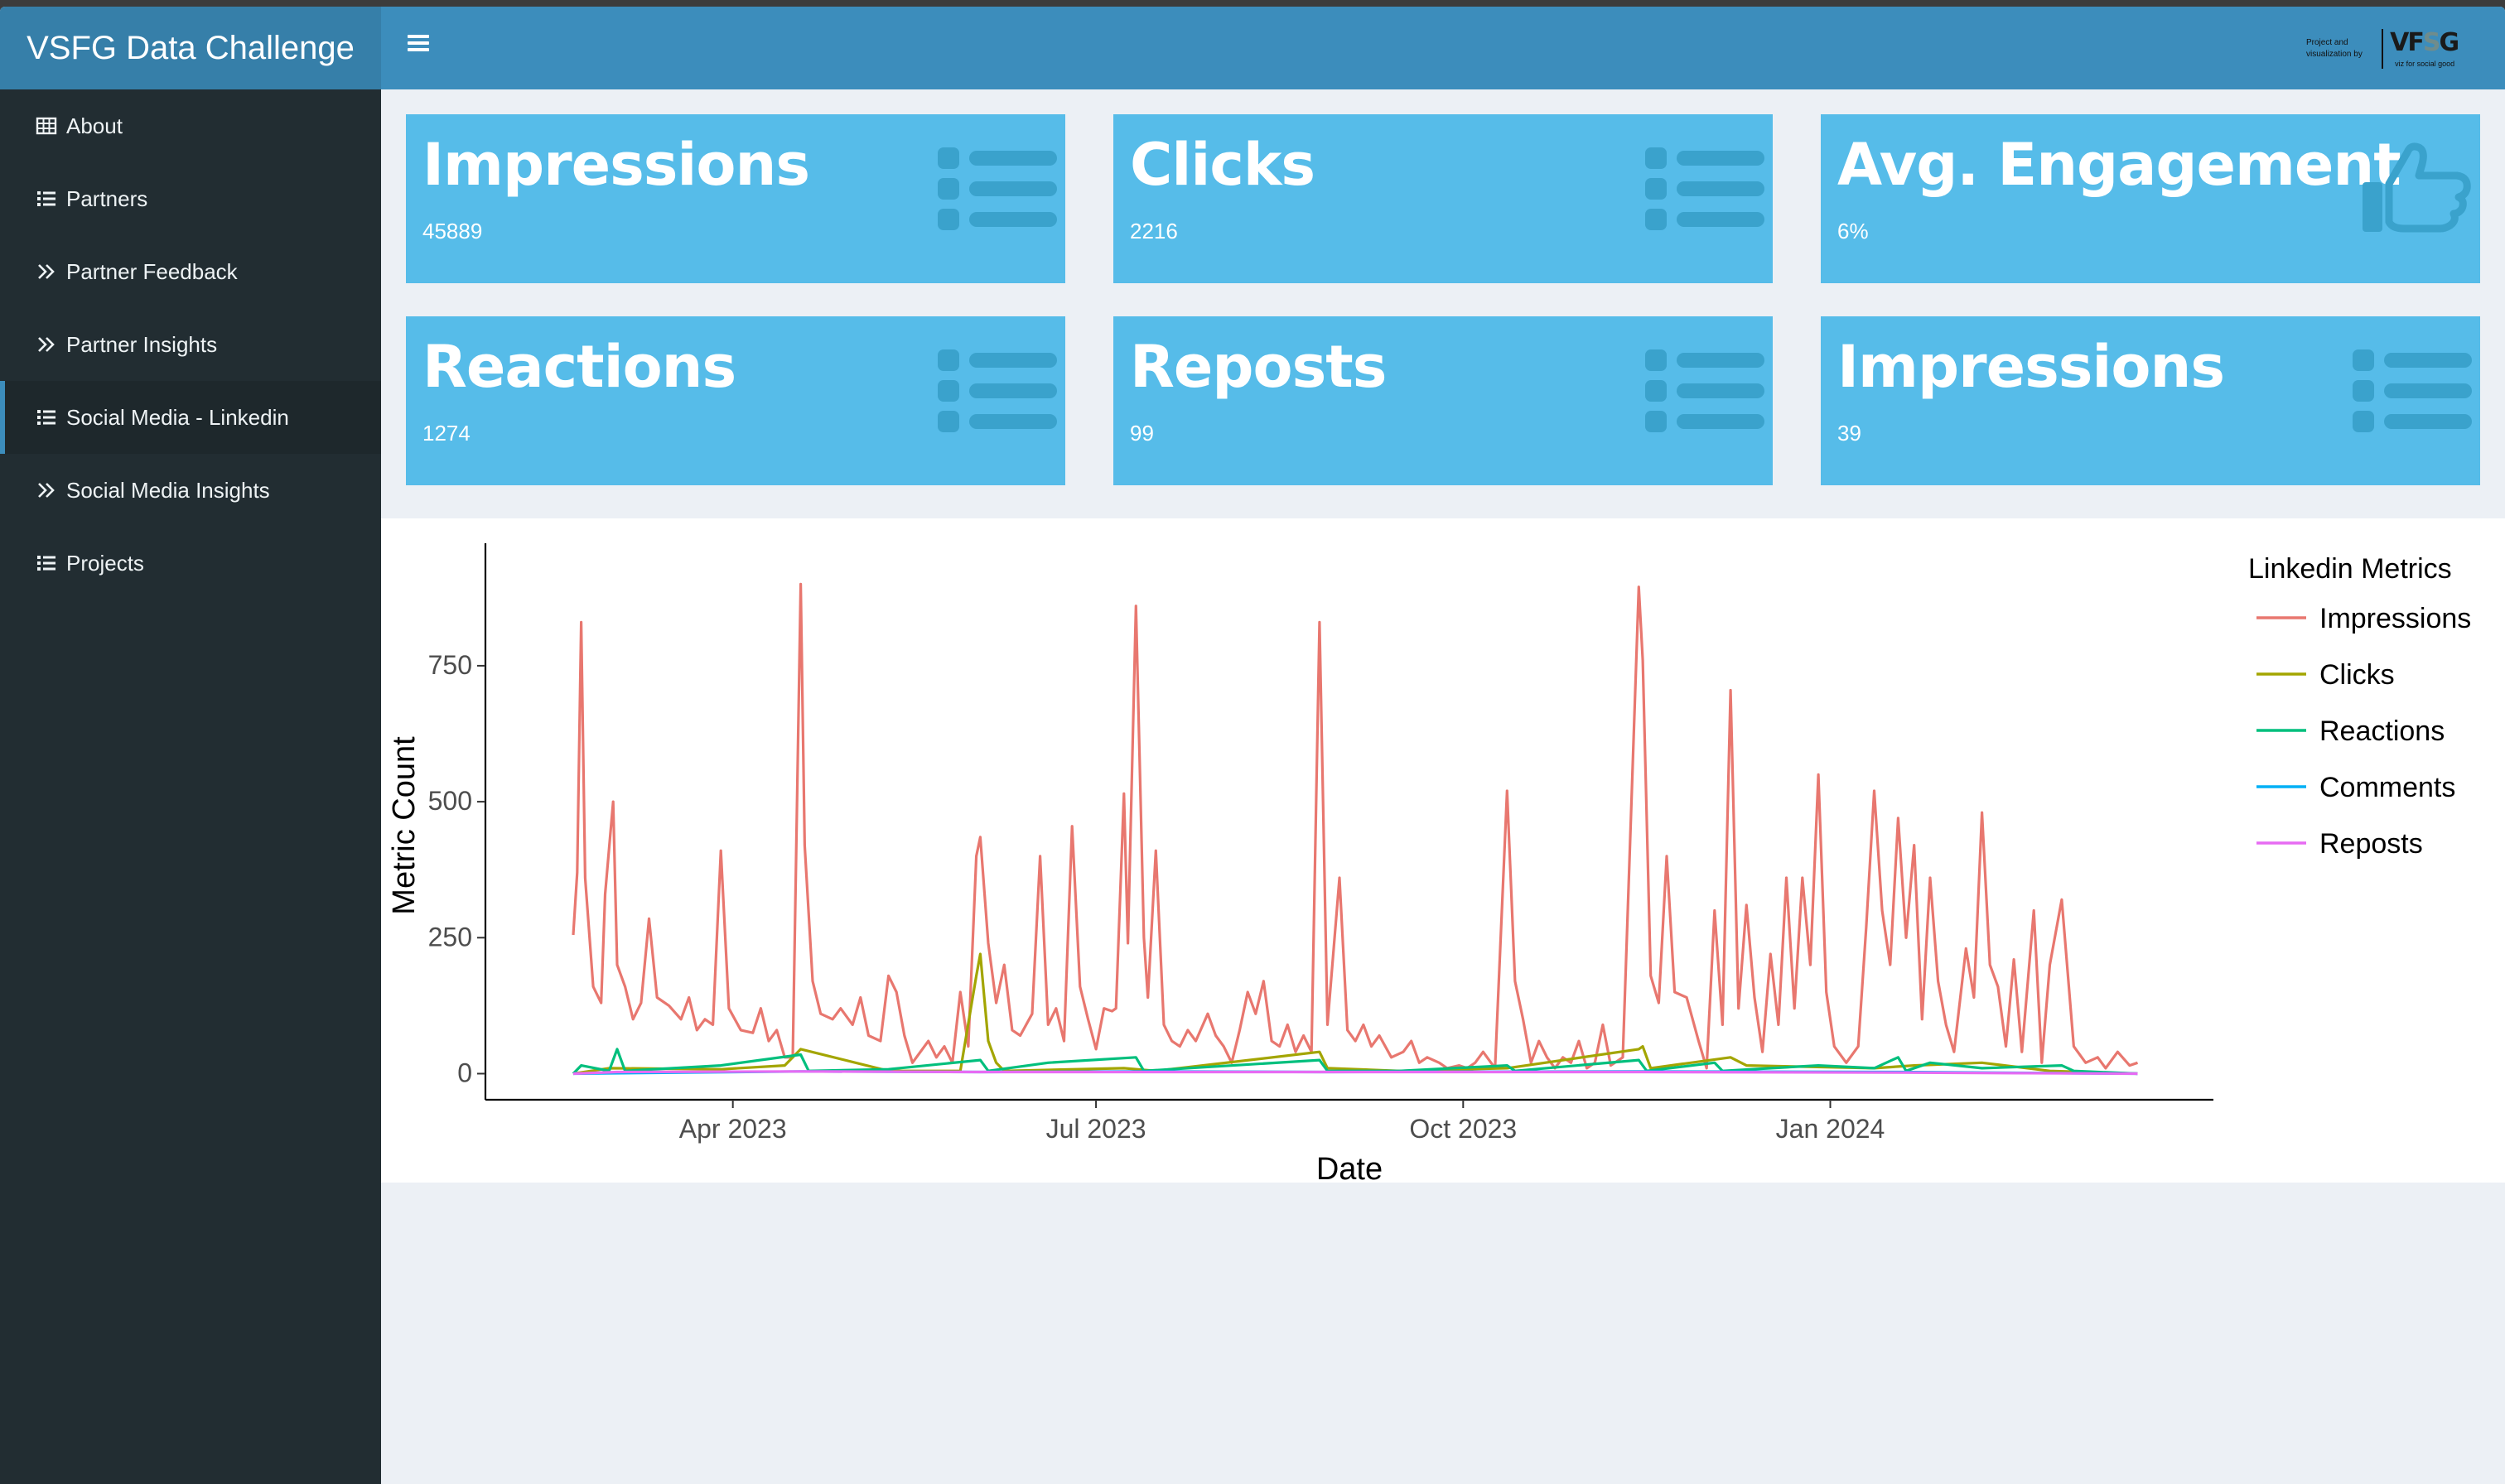 This screenshot has width=2505, height=1484. What do you see at coordinates (142, 344) in the screenshot?
I see `sidebar-item-label: Partner Insights` at bounding box center [142, 344].